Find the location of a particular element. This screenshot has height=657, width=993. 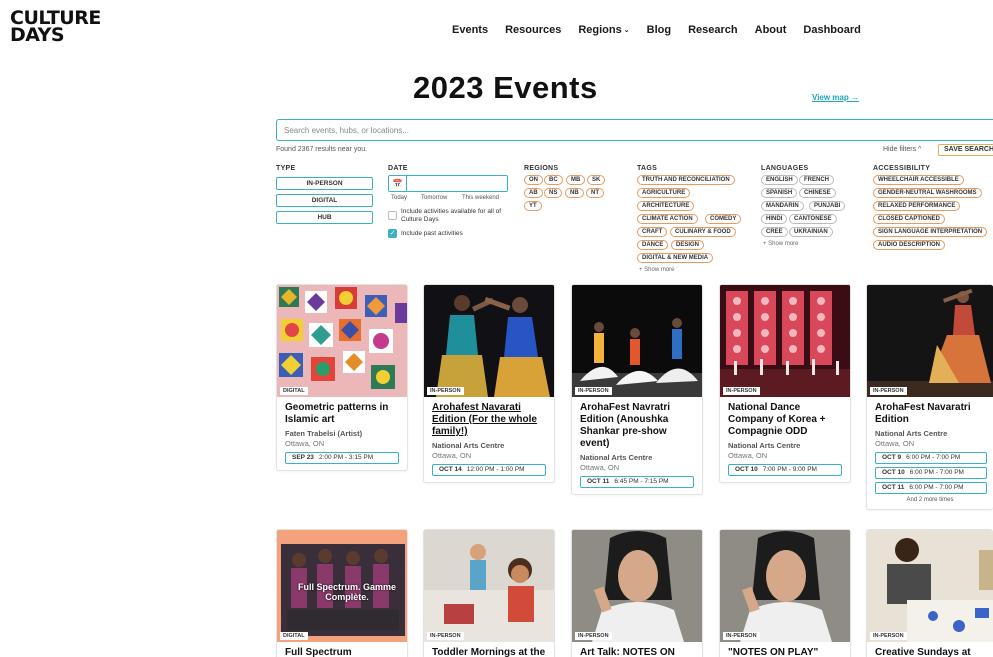

region-mb: MB is located at coordinates (576, 180).